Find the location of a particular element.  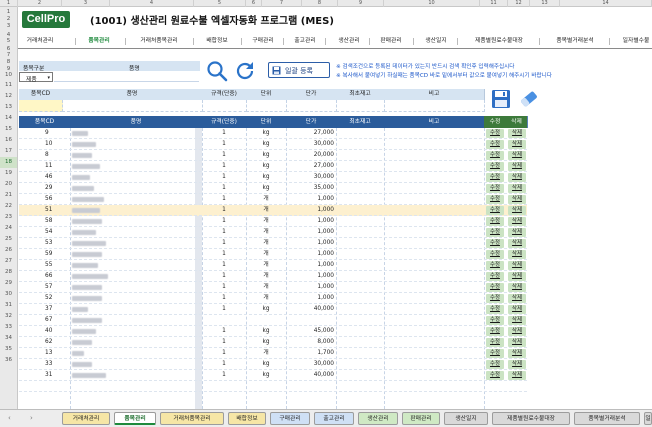

table-row is located at coordinates (273, 386).